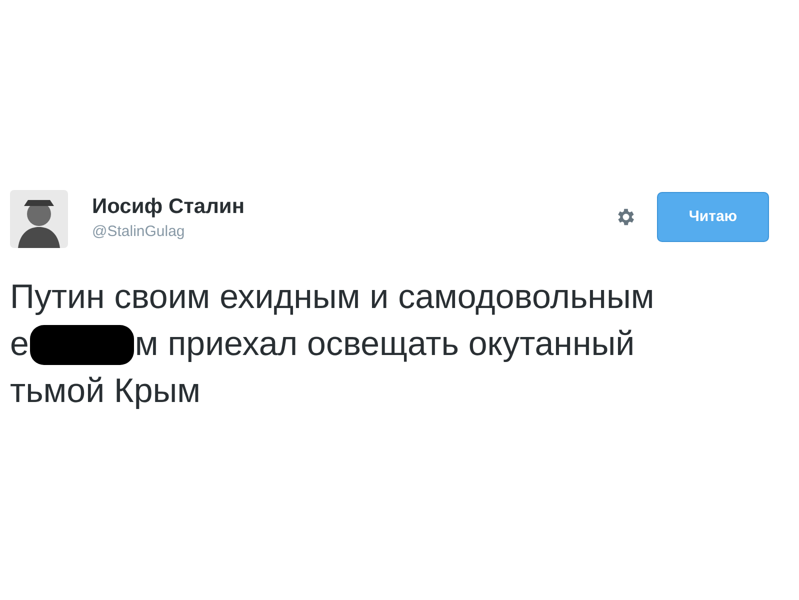  What do you see at coordinates (19, 344) in the screenshot?
I see `tweet-text: е` at bounding box center [19, 344].